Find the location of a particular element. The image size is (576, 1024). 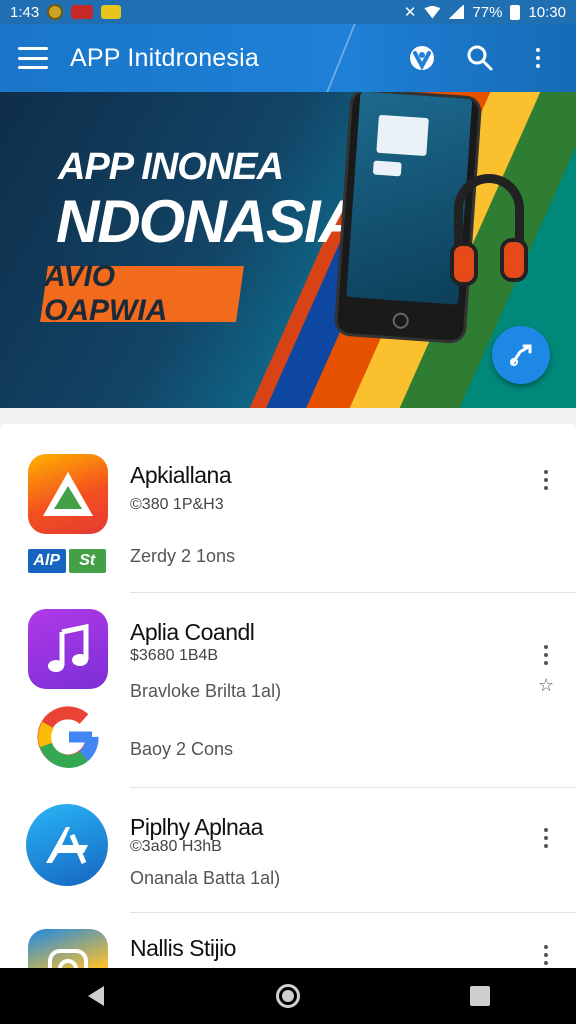

triangle-logo-icon is located at coordinates (68, 494).